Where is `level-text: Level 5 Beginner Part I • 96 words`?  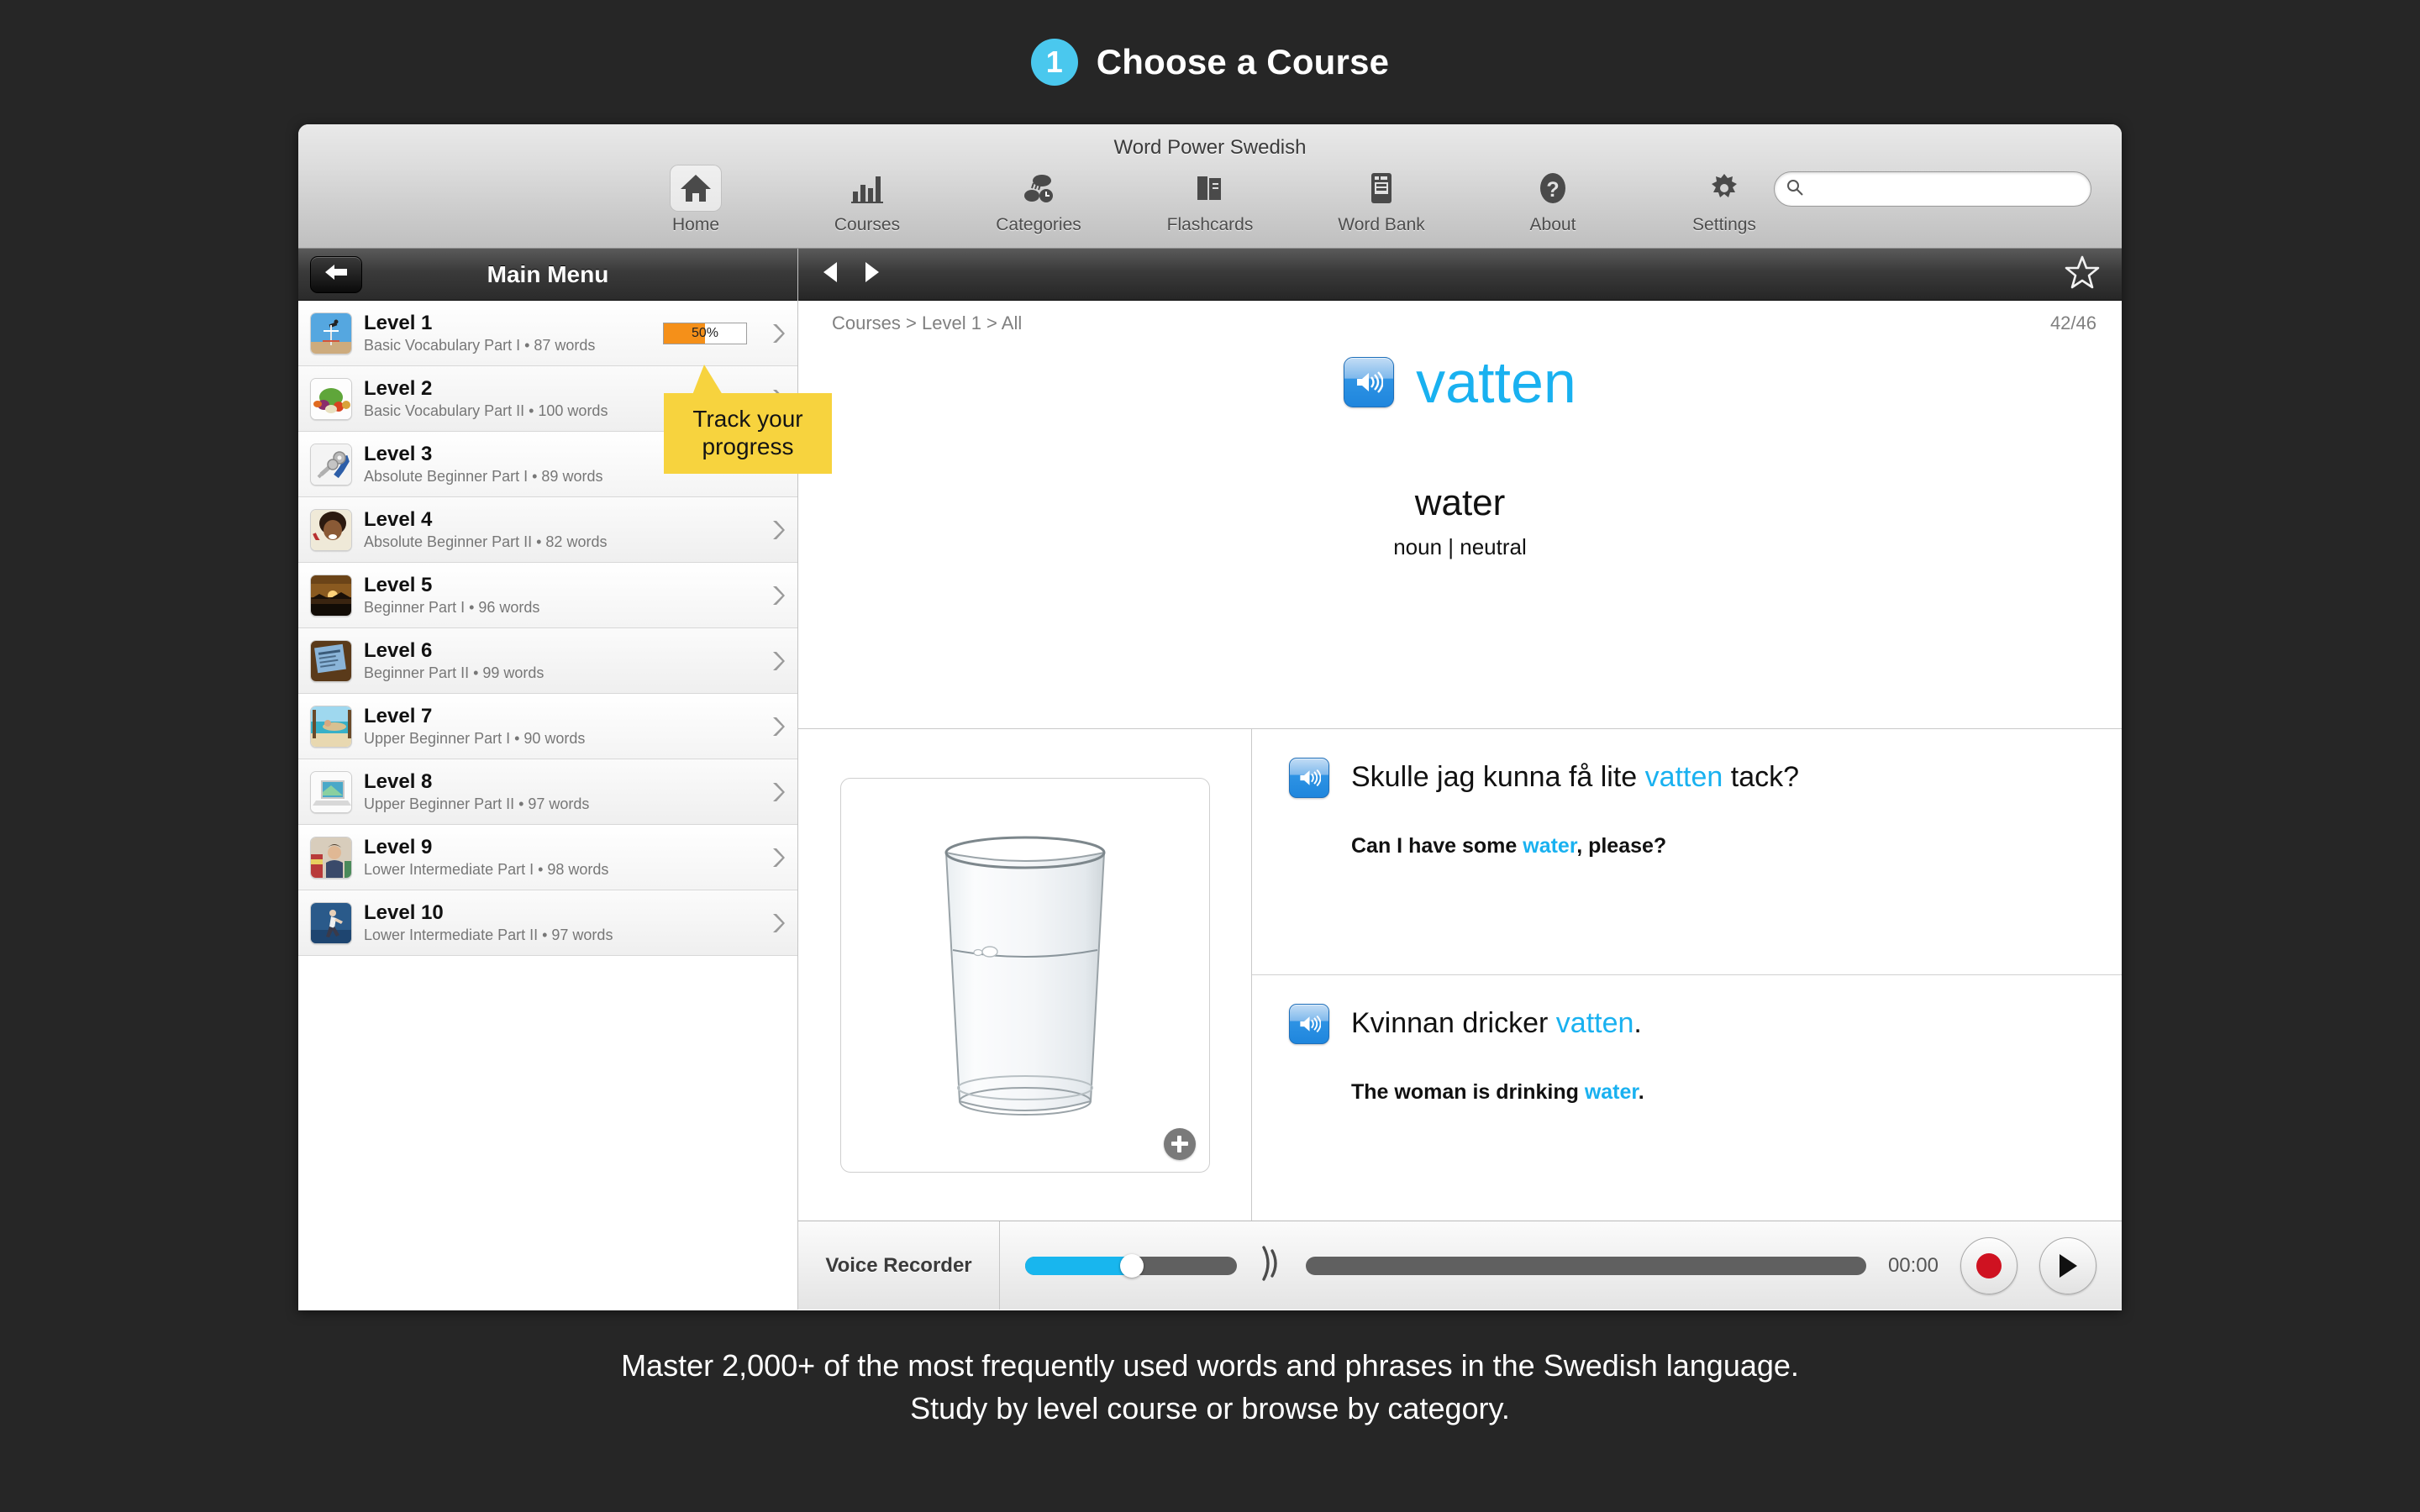 level-text: Level 5 Beginner Part I • 96 words is located at coordinates (559, 595).